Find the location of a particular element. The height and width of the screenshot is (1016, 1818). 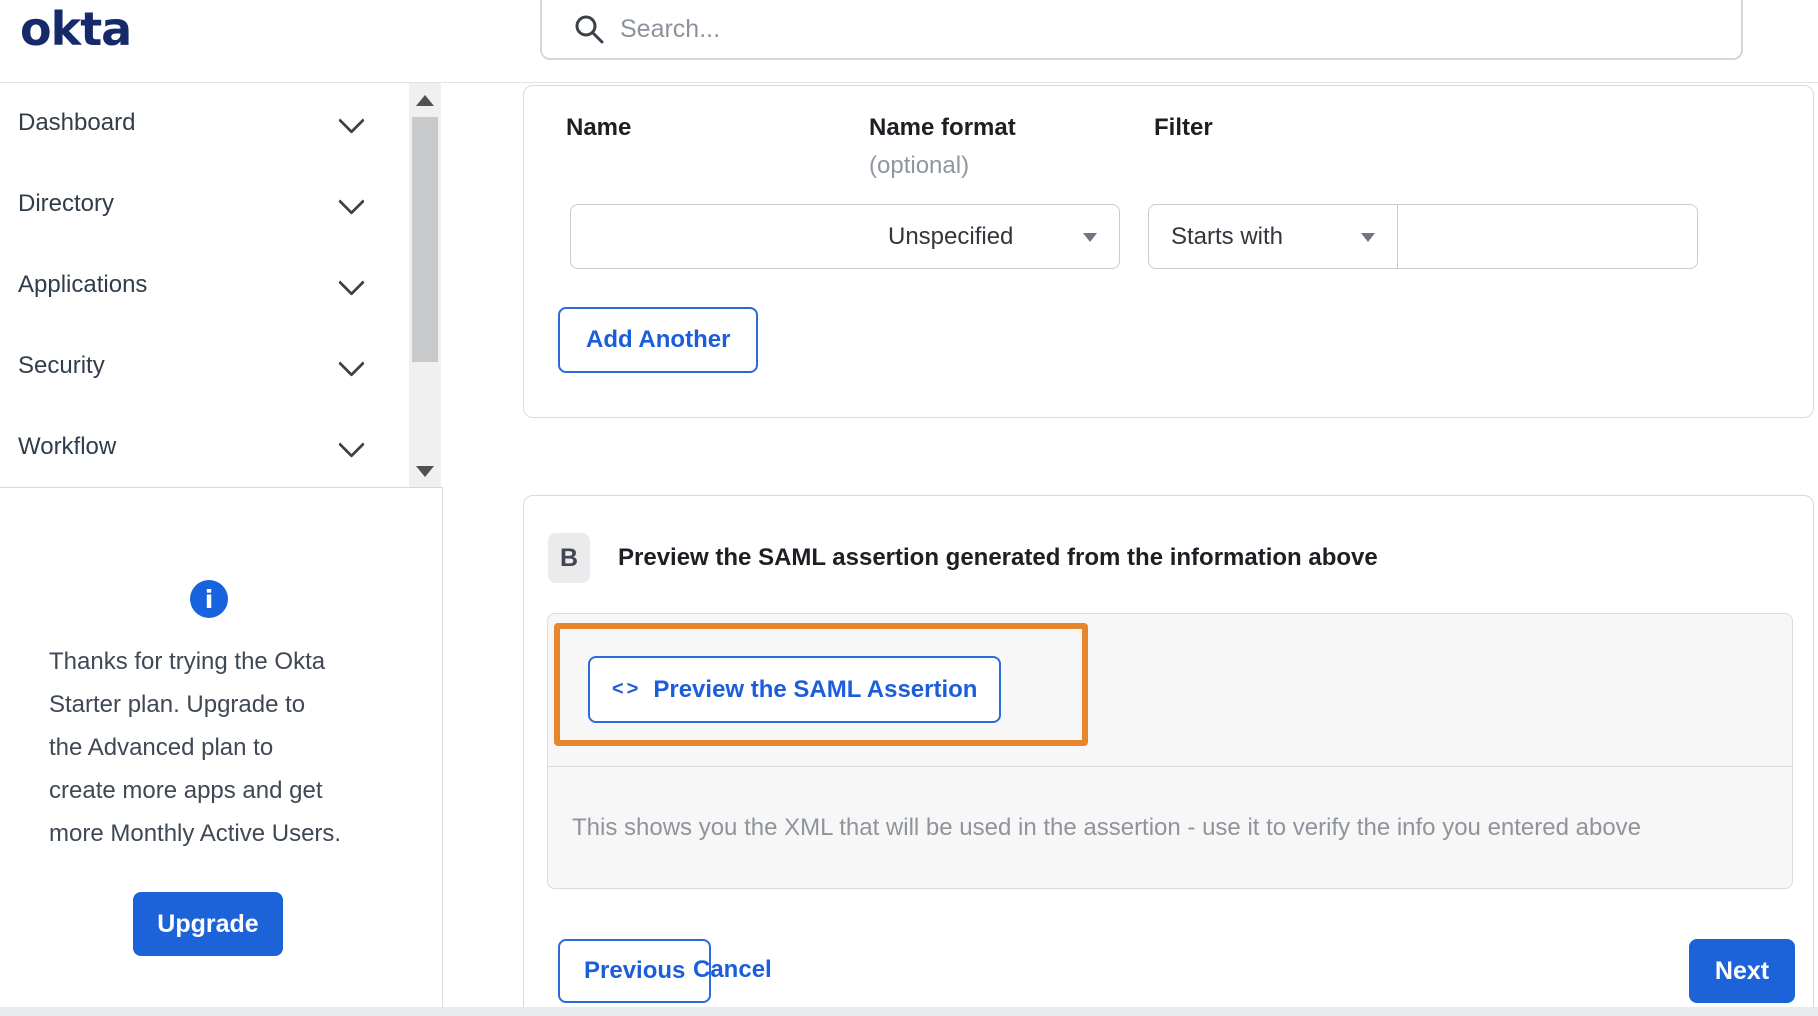

sidebar-item-label: Directory is located at coordinates (66, 203).